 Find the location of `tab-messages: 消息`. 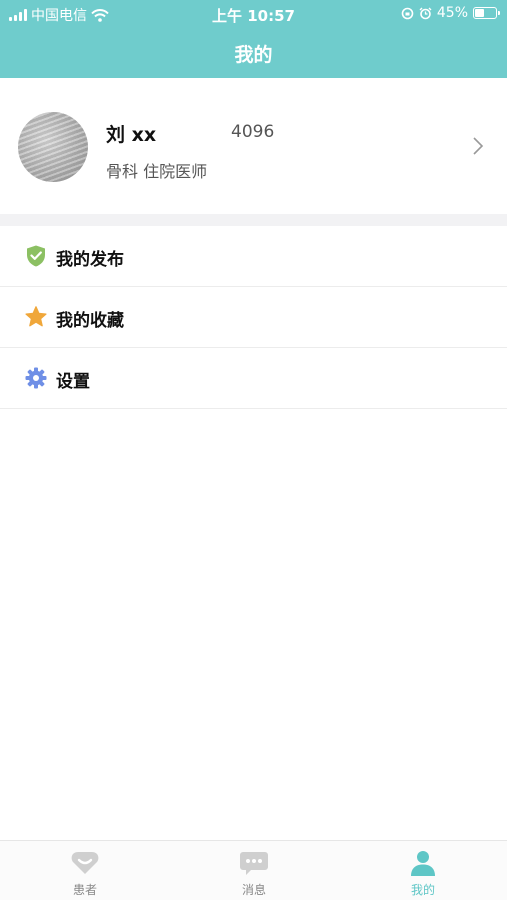

tab-messages: 消息 is located at coordinates (254, 873).